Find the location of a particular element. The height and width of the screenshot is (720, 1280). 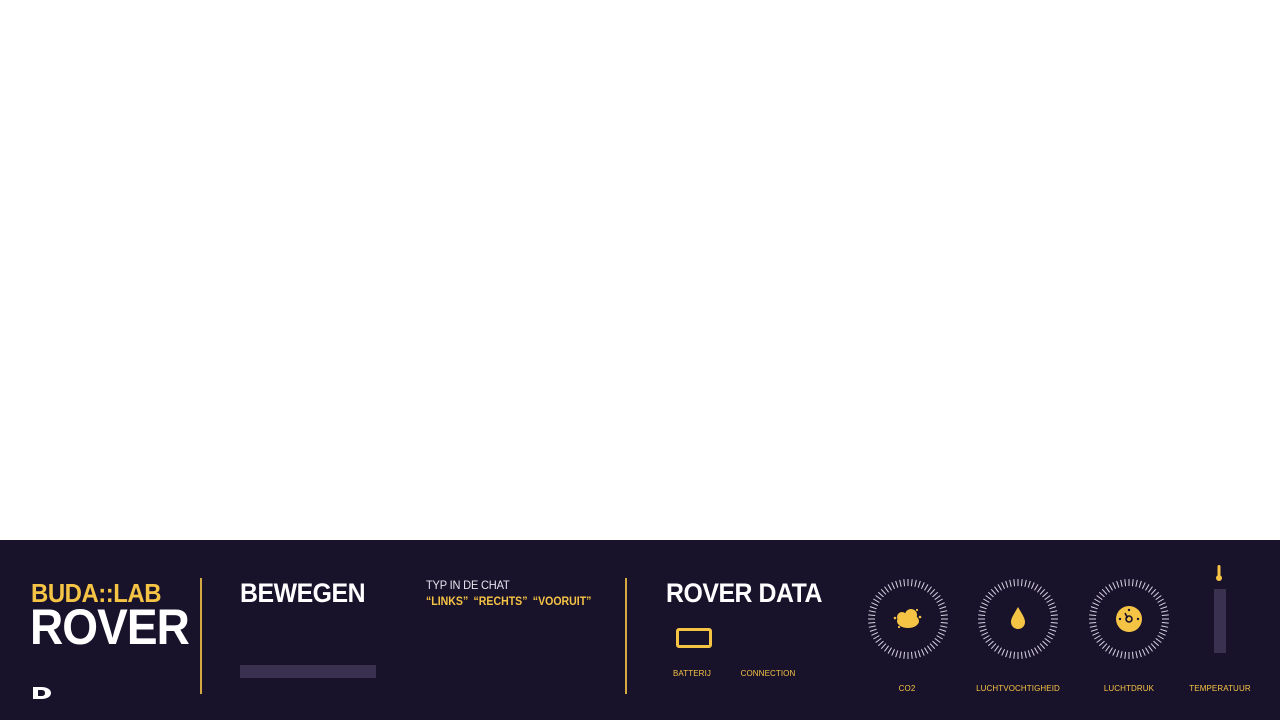

pressure-label: LUCHTDRUK is located at coordinates (1129, 688).